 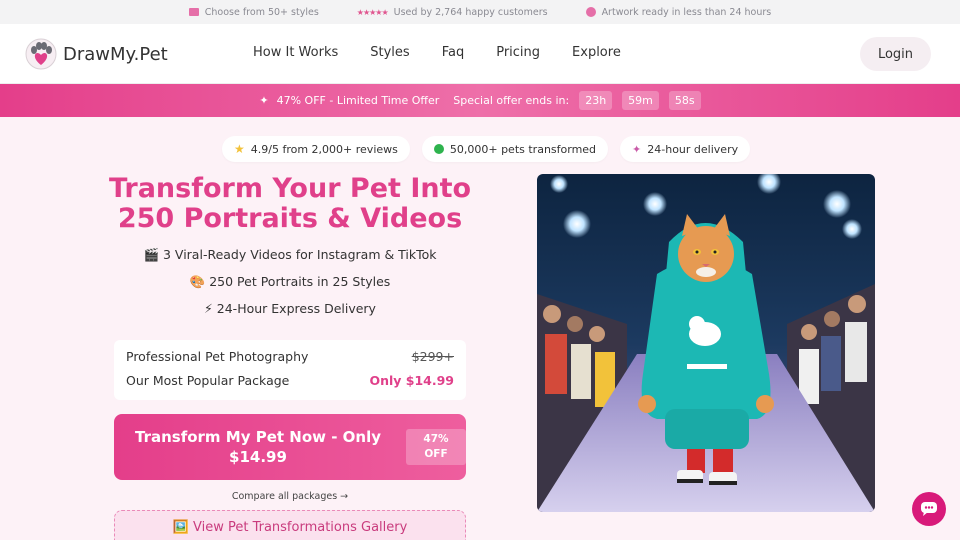 I want to click on stars-icon: ★★★★★, so click(x=372, y=12).